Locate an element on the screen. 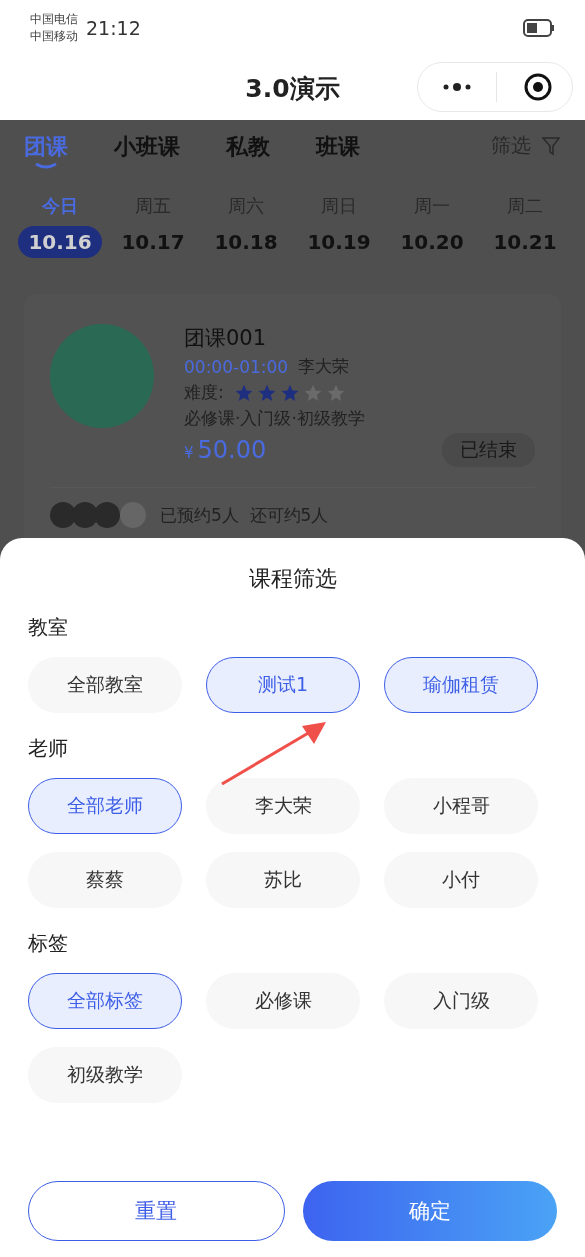 Image resolution: width=585 pixels, height=1257 pixels. tab-underline-icon is located at coordinates (46, 166).